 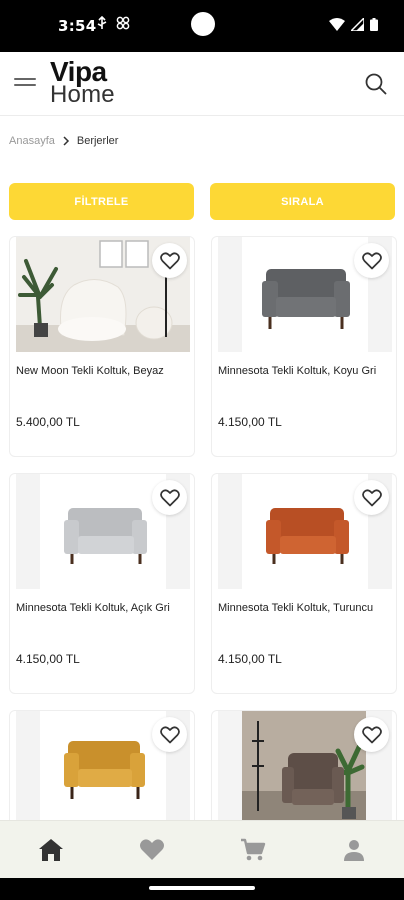 I want to click on user-icon, so click(x=353, y=850).